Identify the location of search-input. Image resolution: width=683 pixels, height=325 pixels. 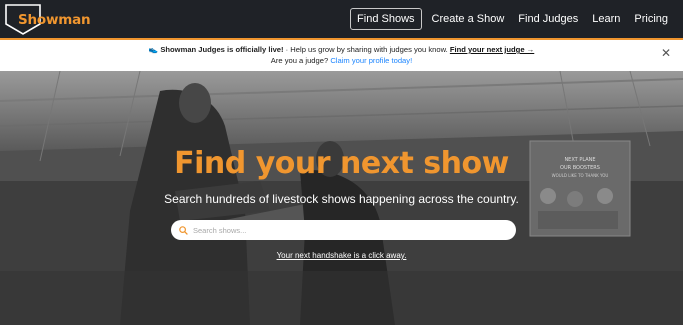
(343, 230).